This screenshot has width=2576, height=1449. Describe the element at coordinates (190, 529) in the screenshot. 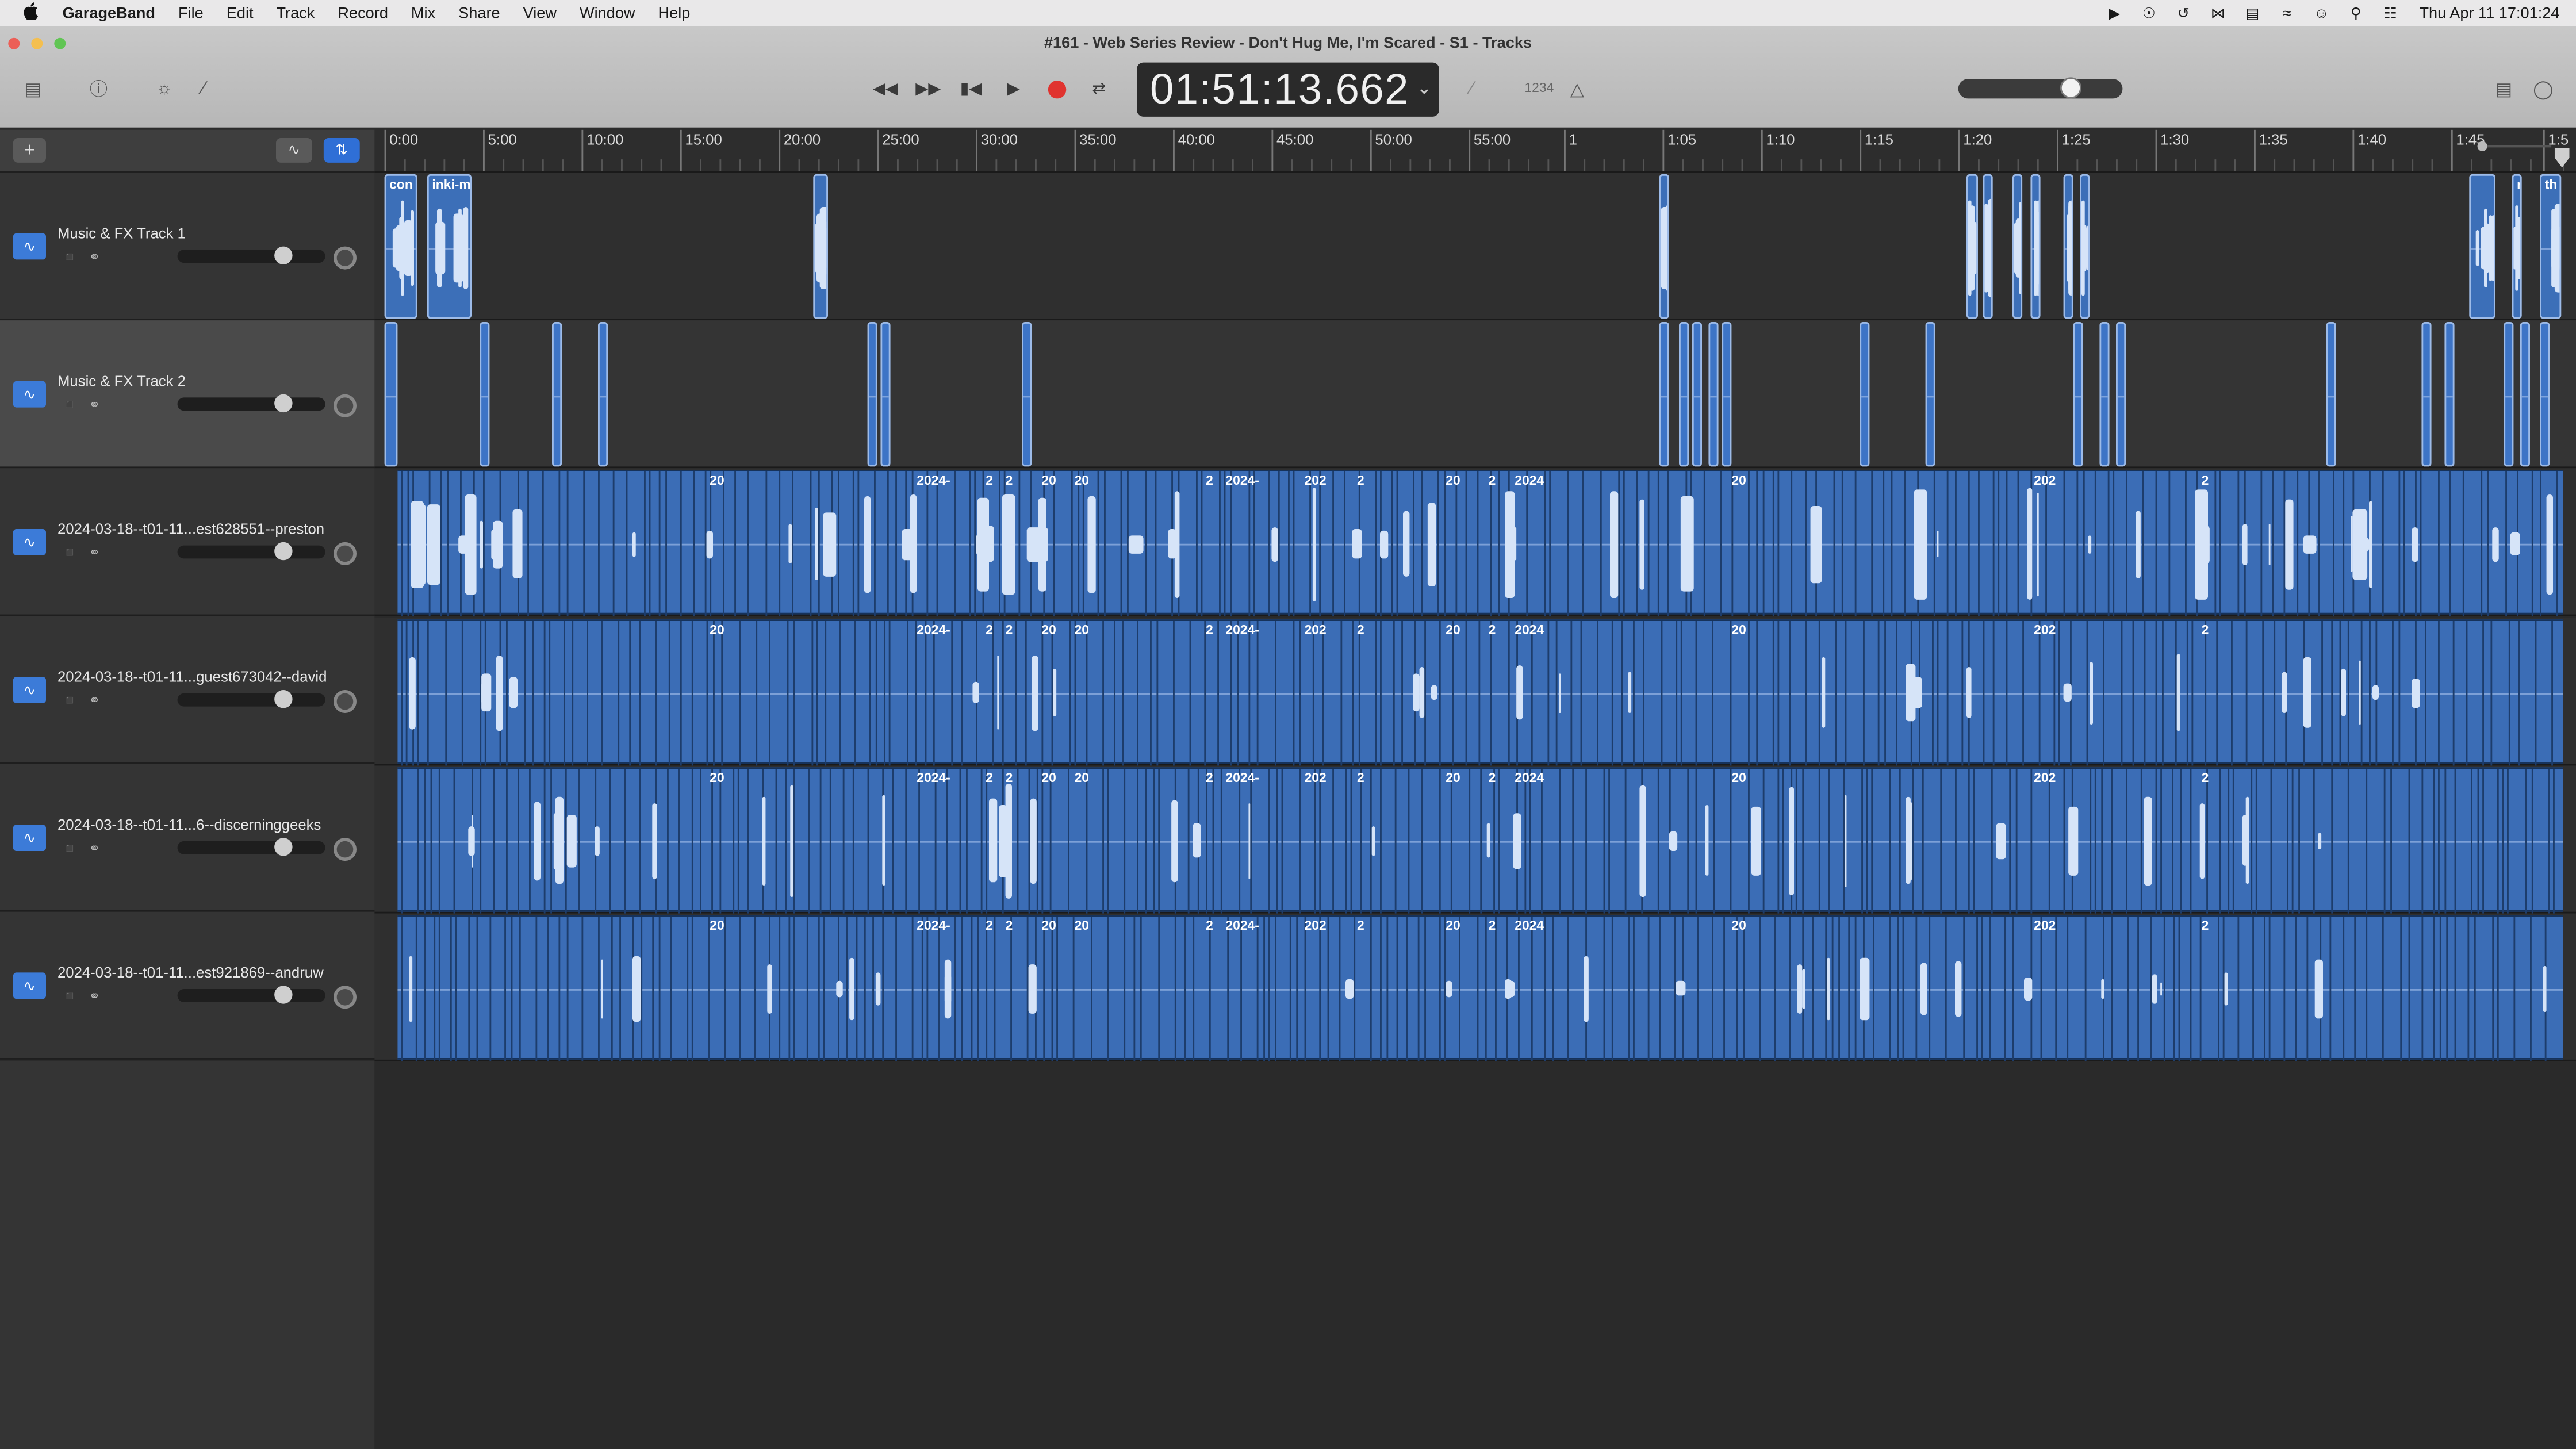

I see `track-name: 2024-03-18--t01-11...est628551--preston` at that location.